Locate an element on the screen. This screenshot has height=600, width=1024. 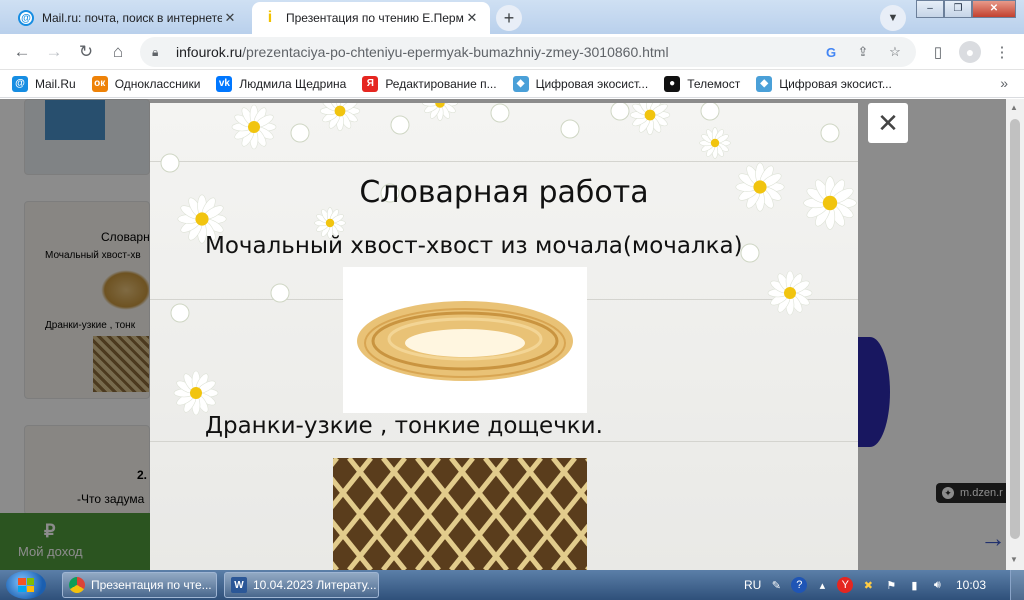
volume-icon: 🔊︎ is located at coordinates (937, 585).